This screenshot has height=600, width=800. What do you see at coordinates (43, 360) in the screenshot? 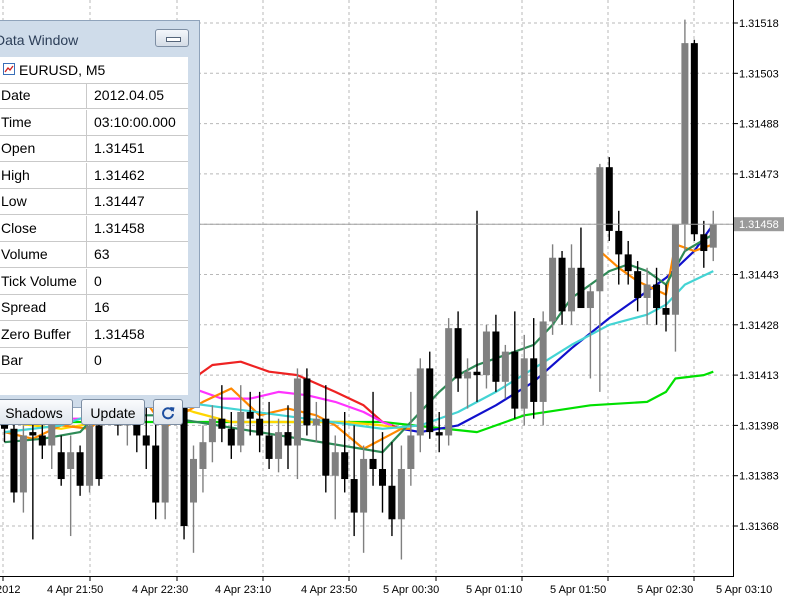
I see `data-row-label: Bar` at bounding box center [43, 360].